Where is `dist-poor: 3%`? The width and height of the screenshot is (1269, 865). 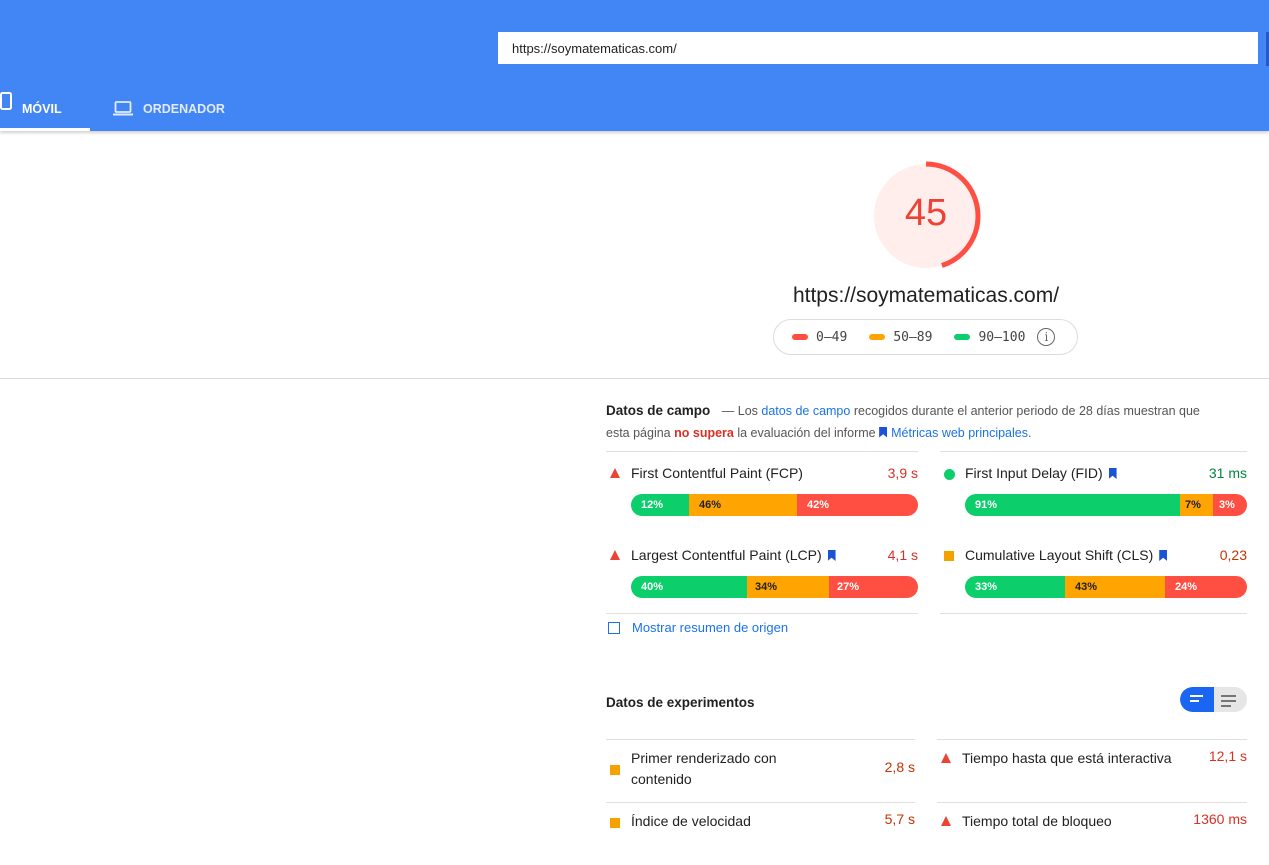 dist-poor: 3% is located at coordinates (1230, 505).